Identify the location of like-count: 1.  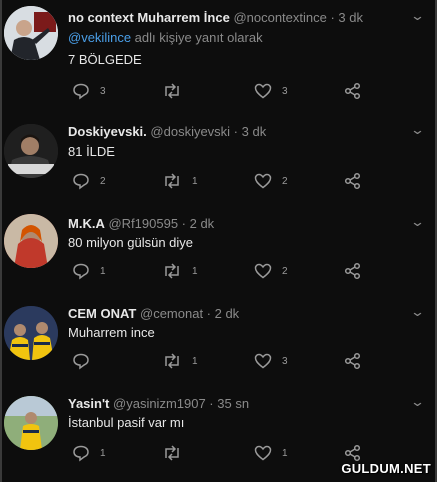
(285, 453).